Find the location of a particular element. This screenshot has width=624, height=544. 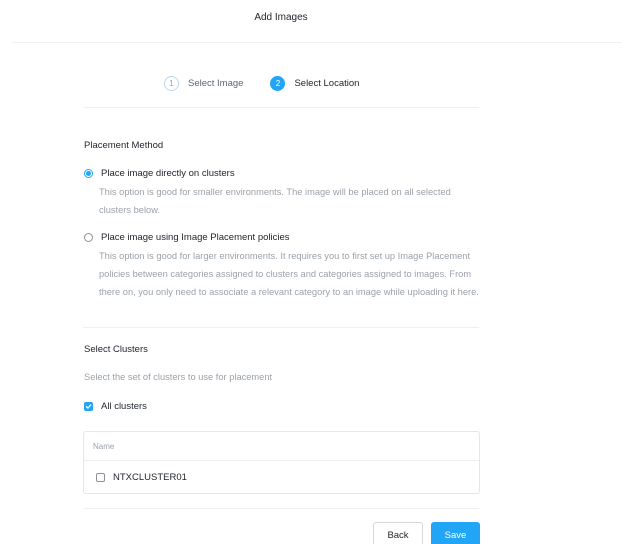

step-label-select-image: Select Image is located at coordinates (216, 83).